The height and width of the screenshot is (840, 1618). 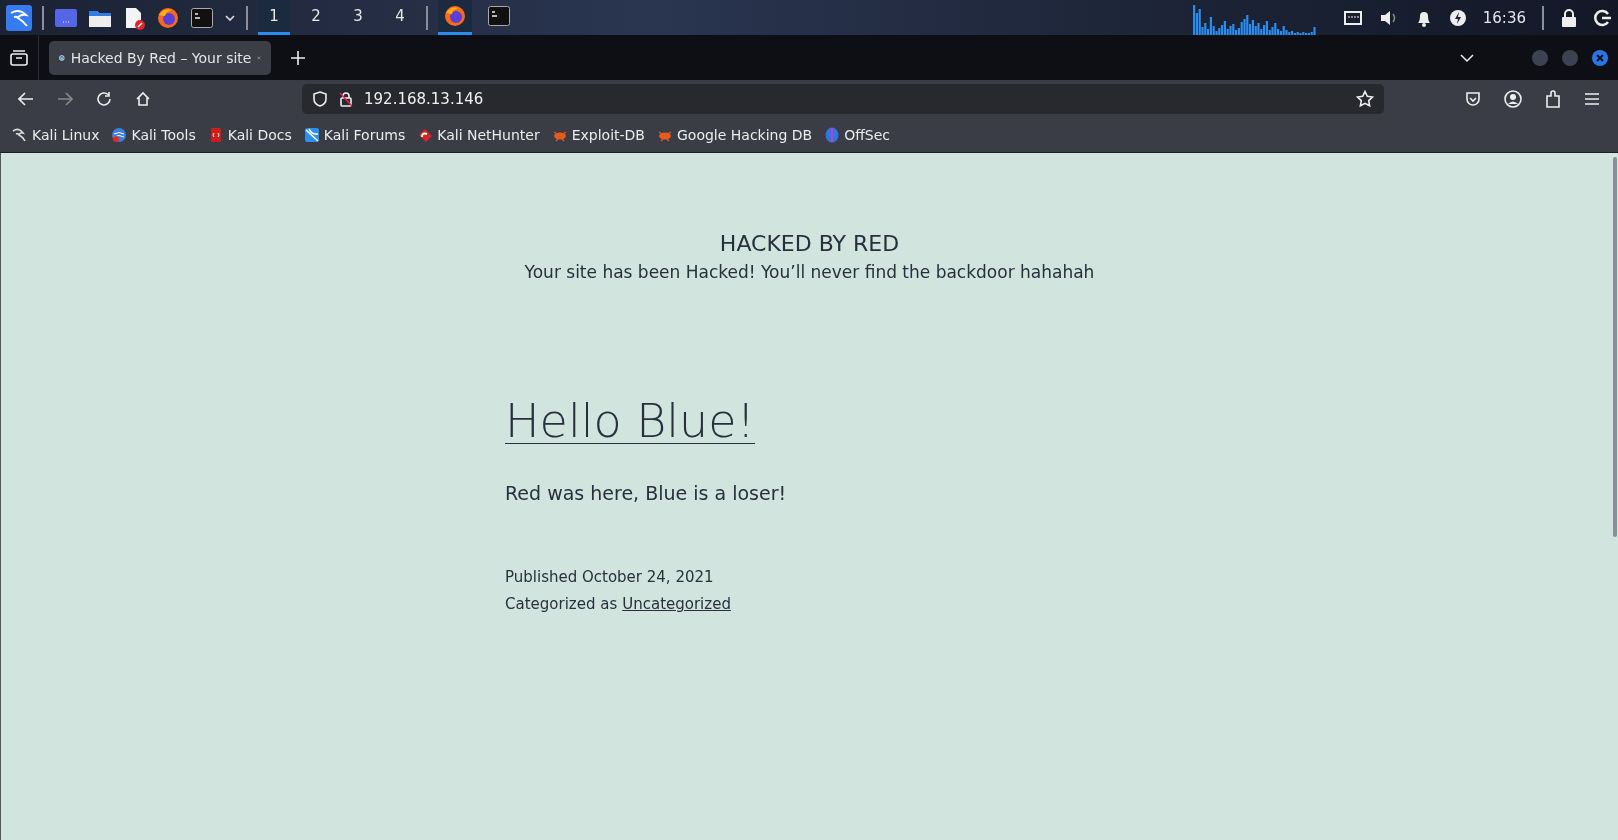 I want to click on bookmark-link: Exploit-DB, so click(x=598, y=135).